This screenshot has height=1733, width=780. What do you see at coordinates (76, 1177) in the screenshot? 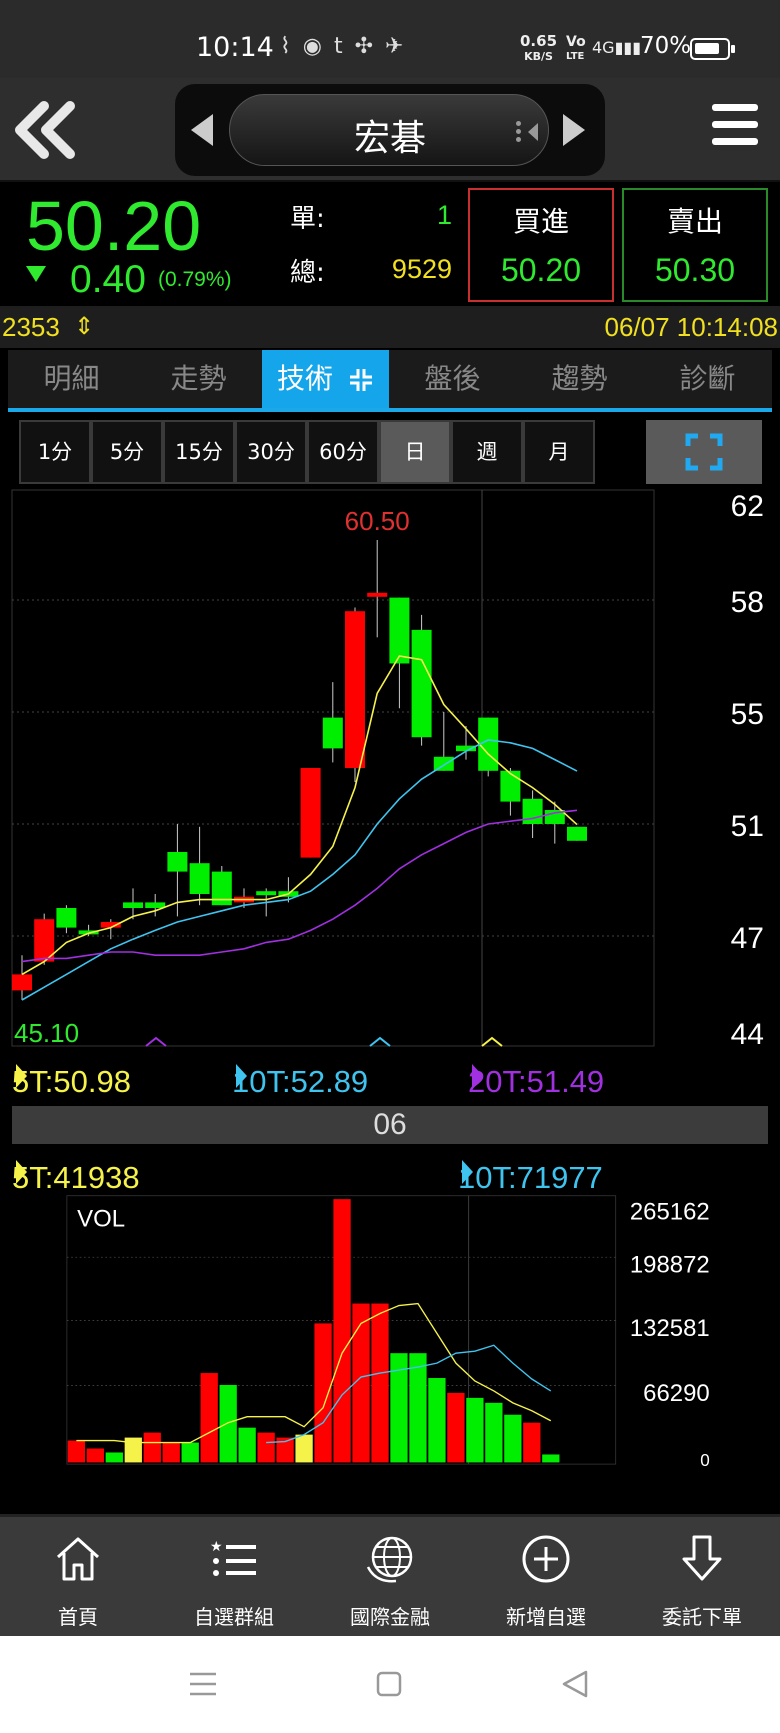
I see `vol-ma5-label: 5T:41938` at bounding box center [76, 1177].